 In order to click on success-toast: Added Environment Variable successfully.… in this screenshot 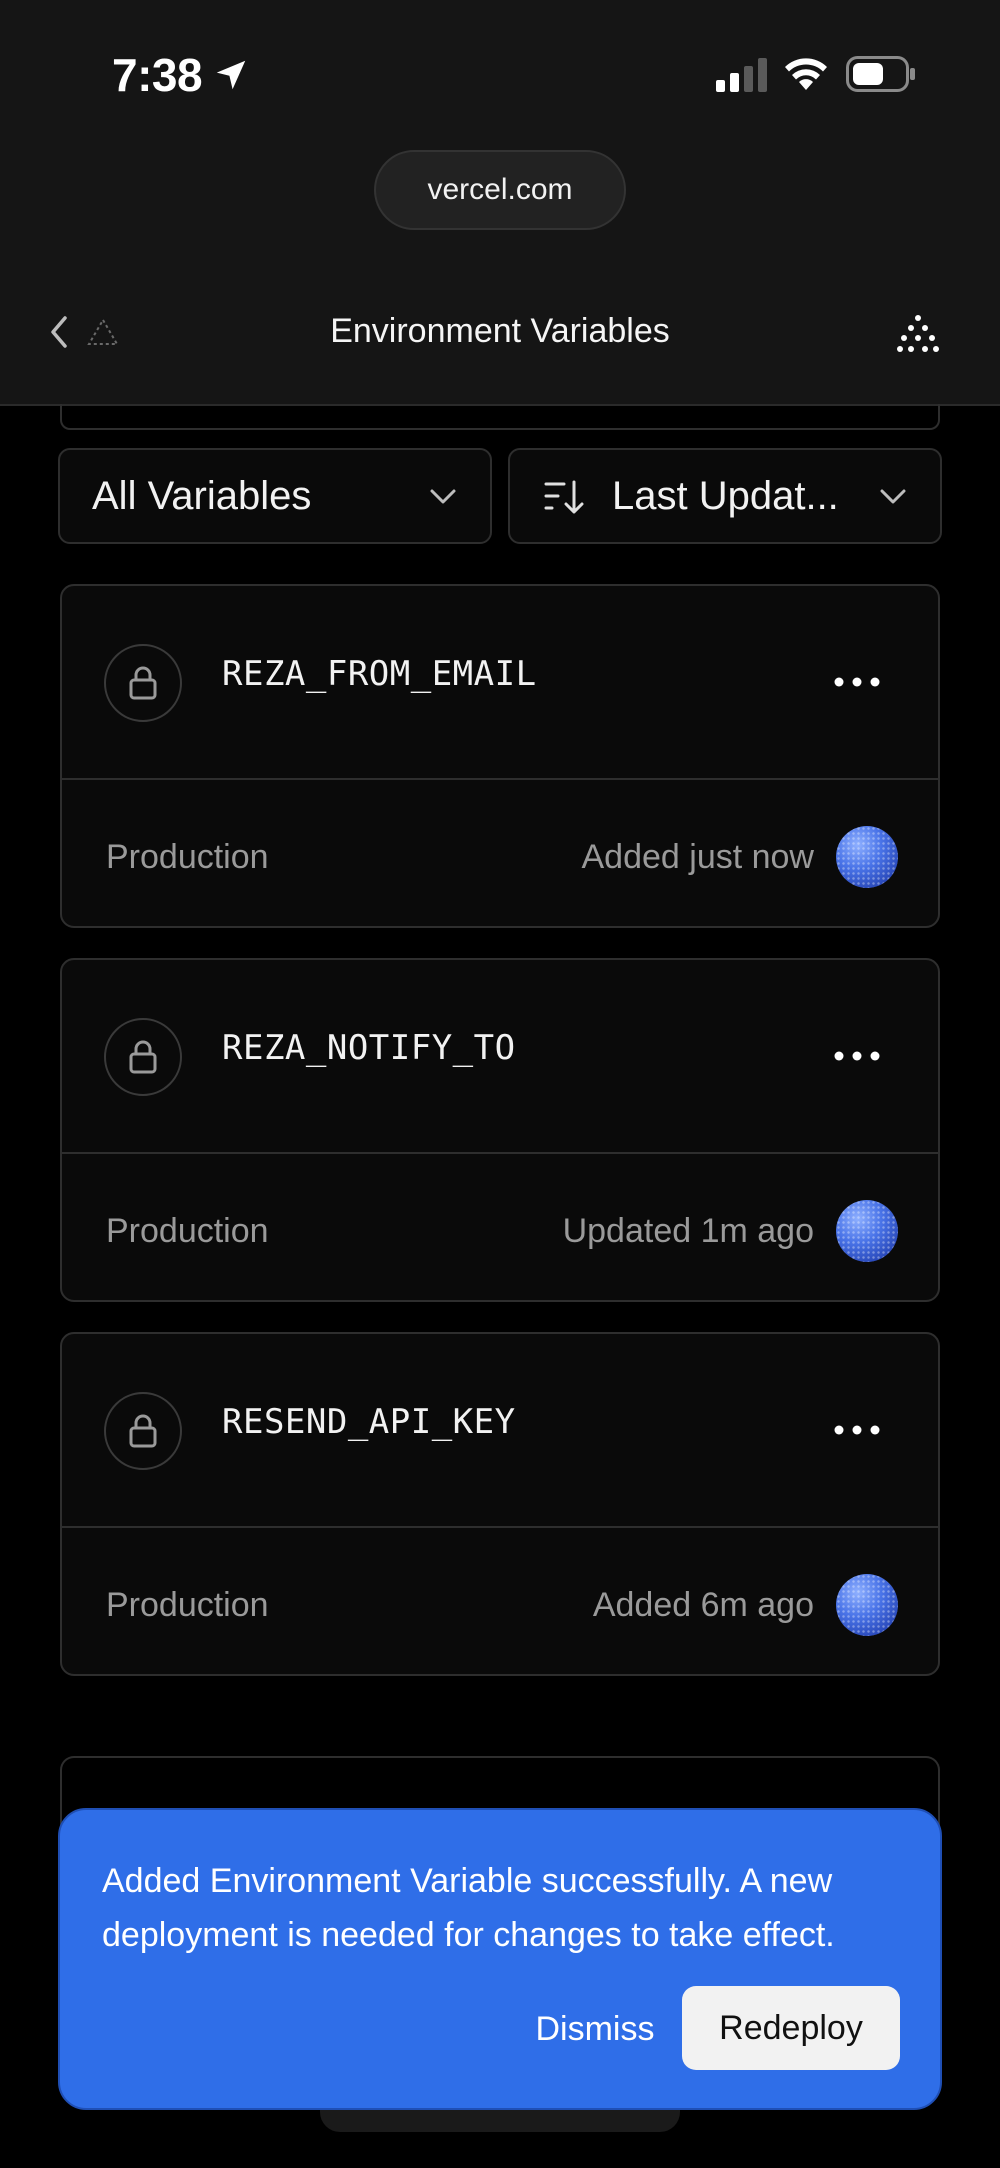, I will do `click(500, 1959)`.